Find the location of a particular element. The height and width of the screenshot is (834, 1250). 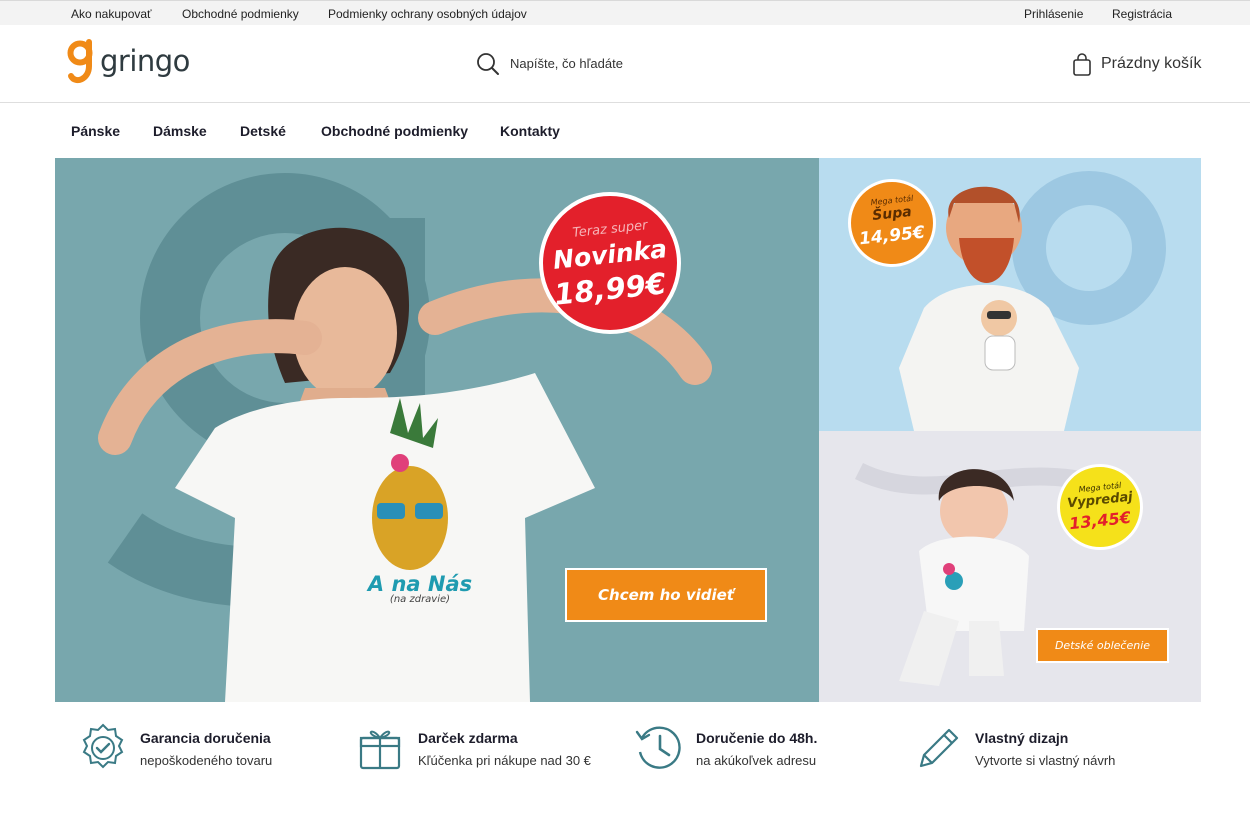

topbar-link-privacy: Podmienky ochrany osobných údajov is located at coordinates (427, 14).